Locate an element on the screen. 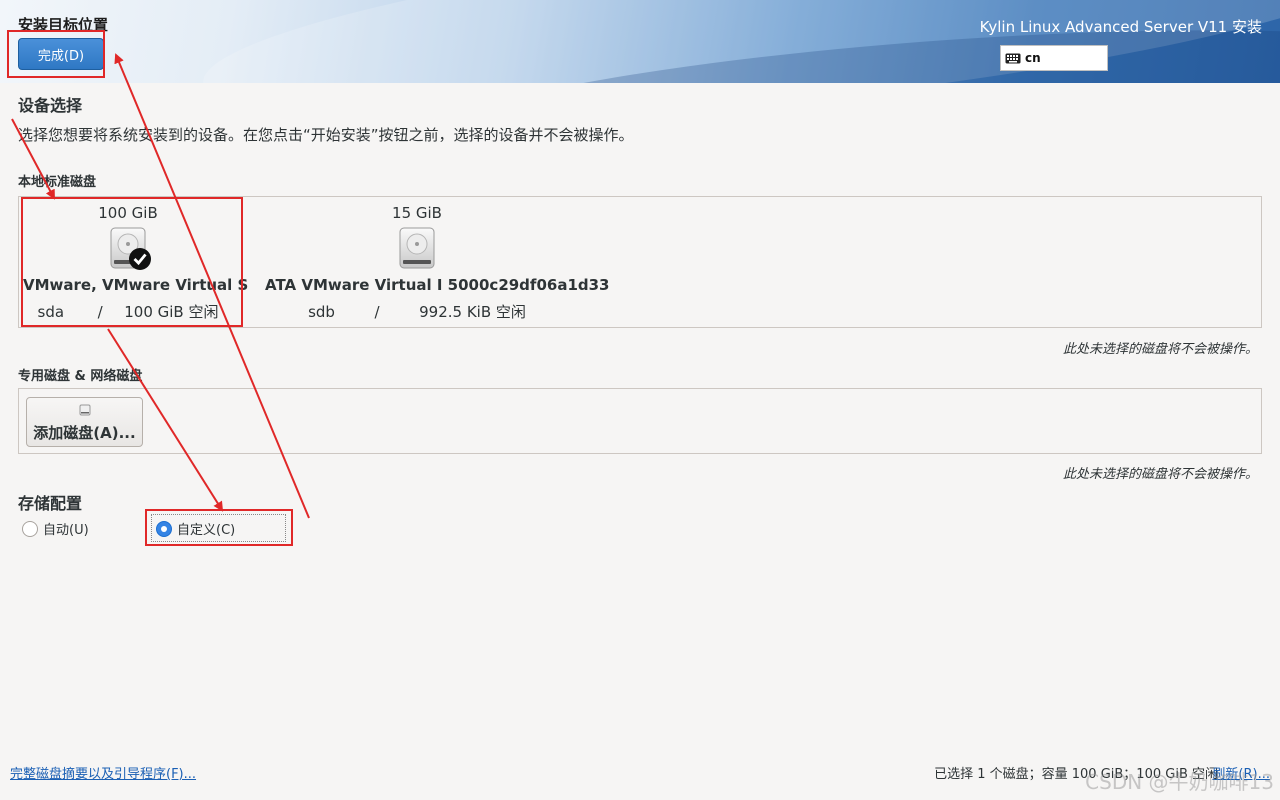 The width and height of the screenshot is (1280, 800). annotation-arrows is located at coordinates (160, 286).